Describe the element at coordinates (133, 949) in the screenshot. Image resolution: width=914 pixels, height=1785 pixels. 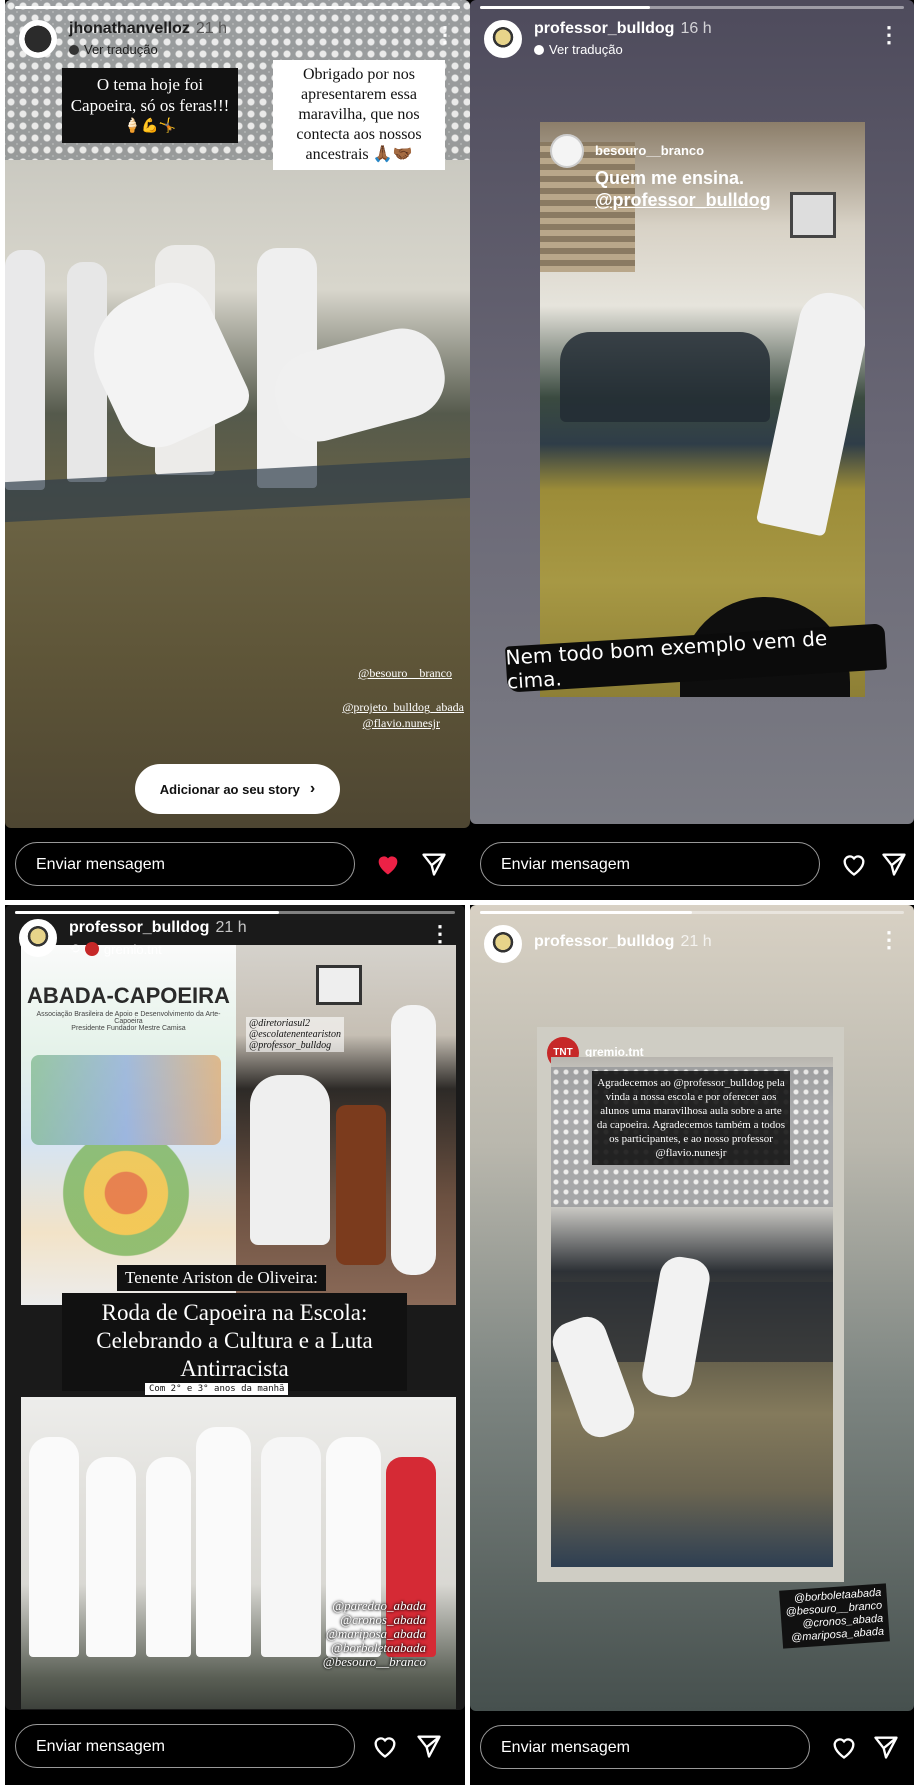
I see `repost-username: gremio.tnt` at that location.